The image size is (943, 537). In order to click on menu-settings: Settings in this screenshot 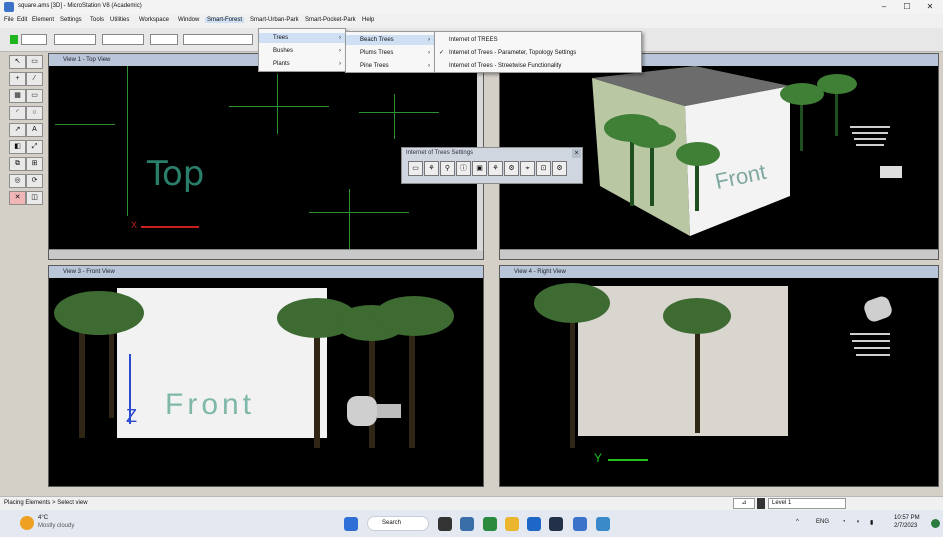, I will do `click(71, 20)`.